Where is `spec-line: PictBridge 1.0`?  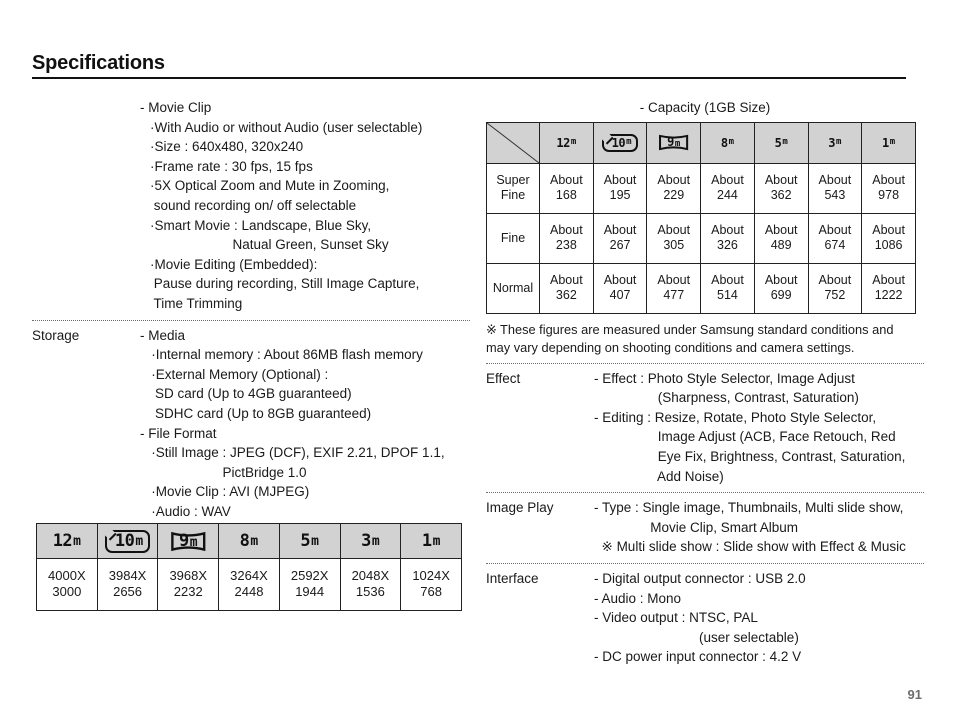 spec-line: PictBridge 1.0 is located at coordinates (223, 472).